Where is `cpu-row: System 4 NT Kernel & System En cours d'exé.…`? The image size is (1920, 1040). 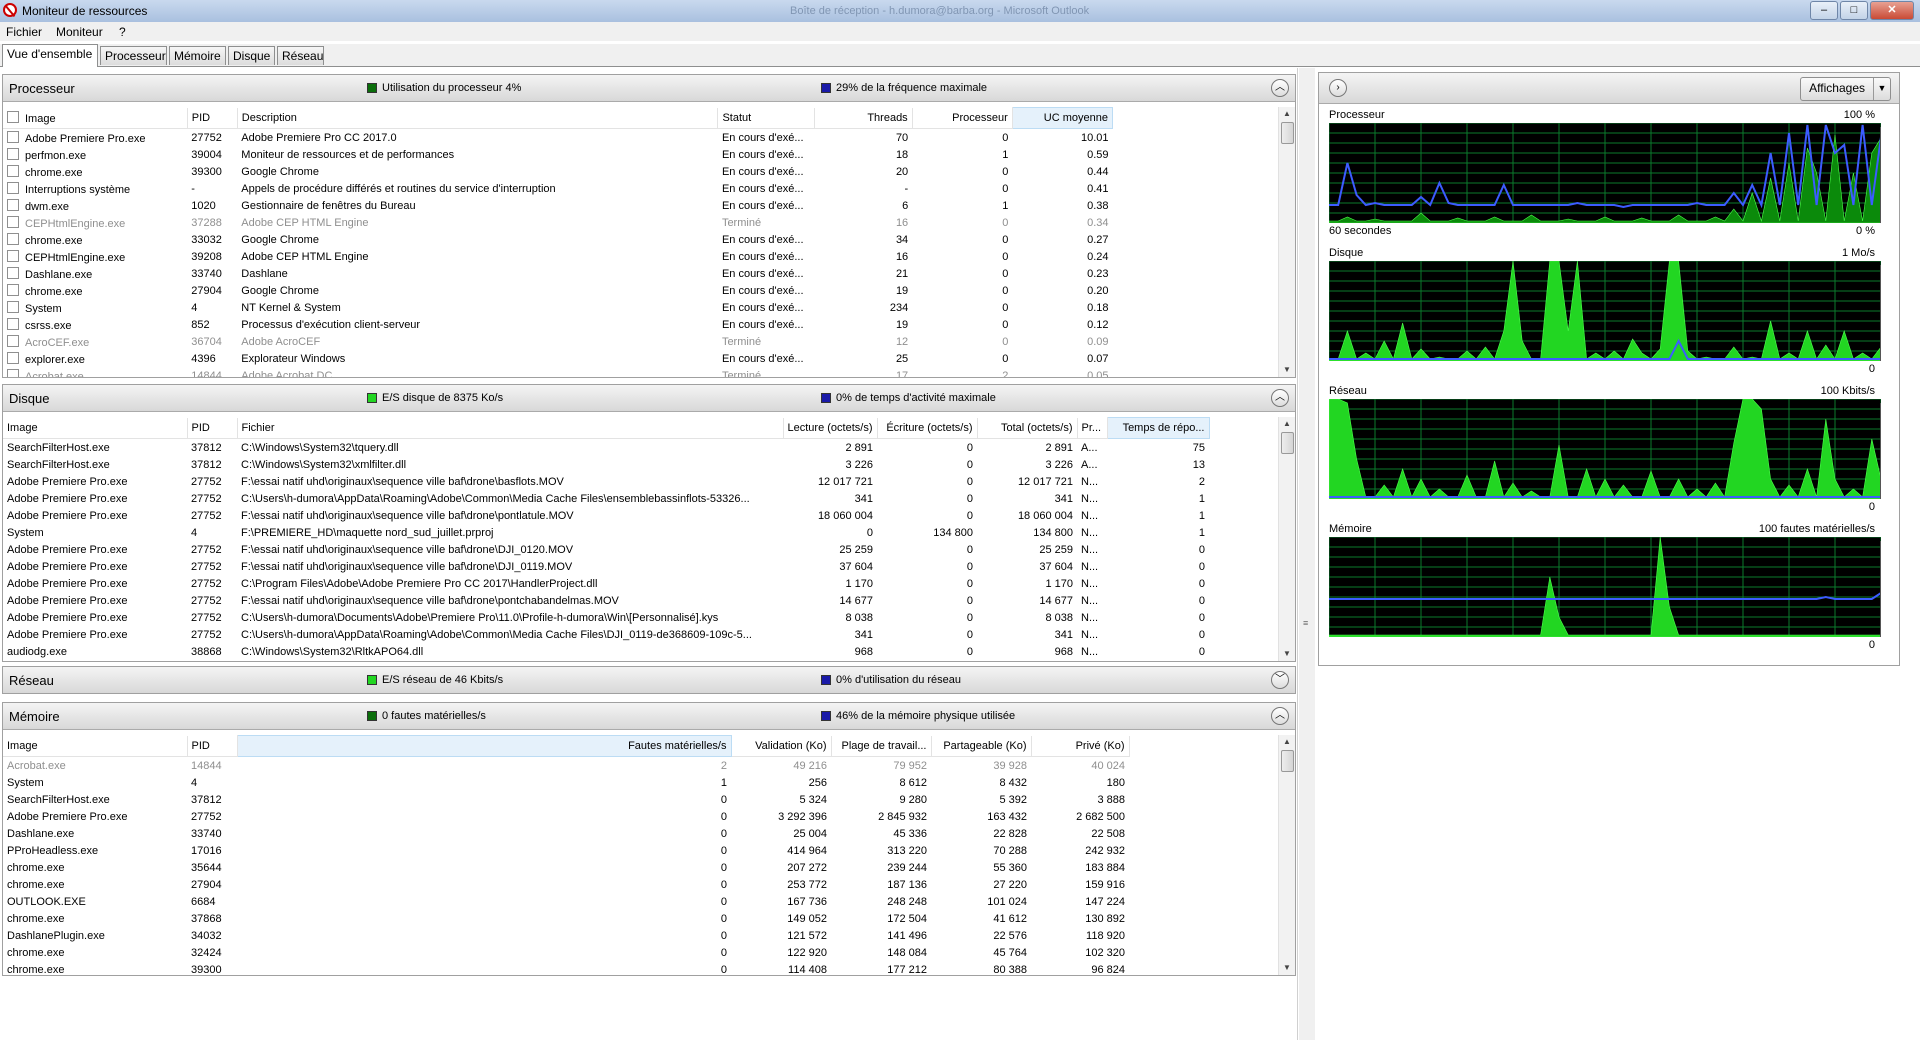 cpu-row: System 4 NT Kernel & System En cours d'exé.… is located at coordinates (558, 307).